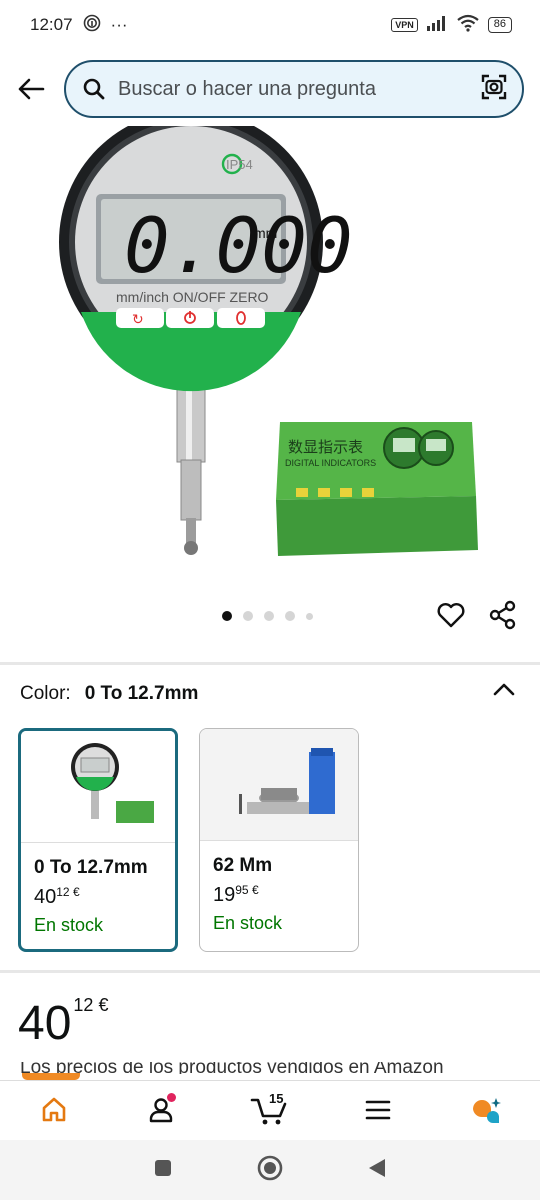  I want to click on nav-menu, so click(378, 1110).